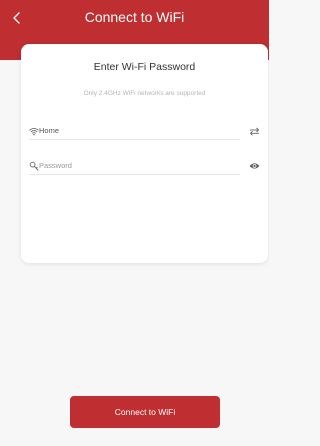 The width and height of the screenshot is (320, 446). What do you see at coordinates (55, 165) in the screenshot?
I see `password-input: Password` at bounding box center [55, 165].